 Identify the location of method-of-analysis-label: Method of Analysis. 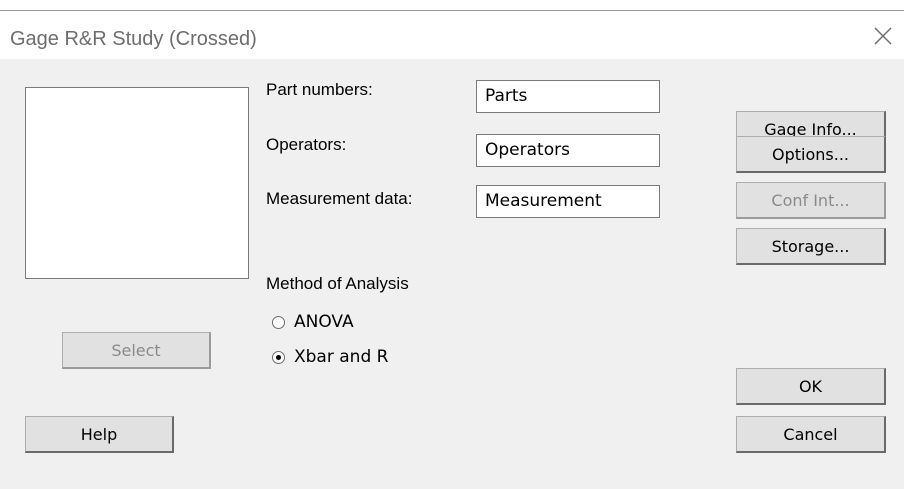
(337, 283).